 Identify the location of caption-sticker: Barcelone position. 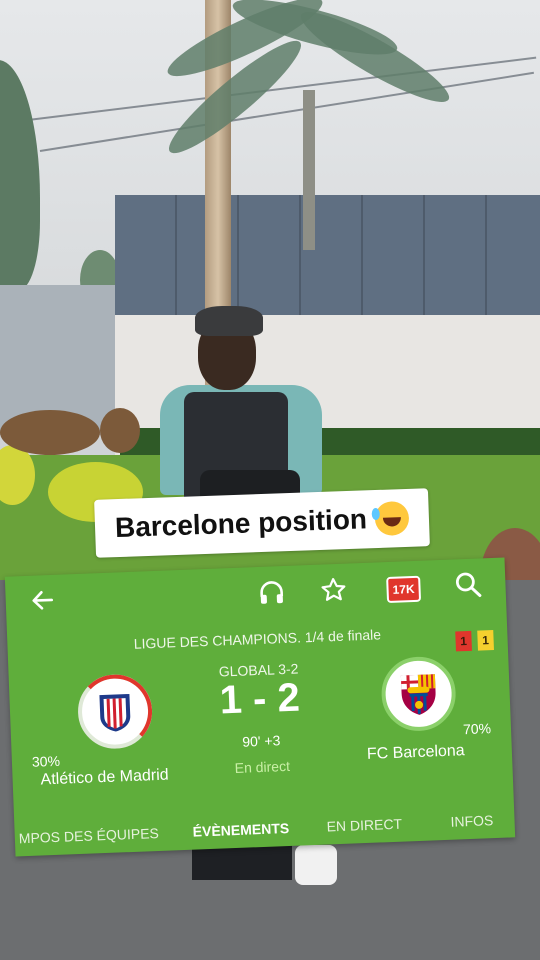
(262, 523).